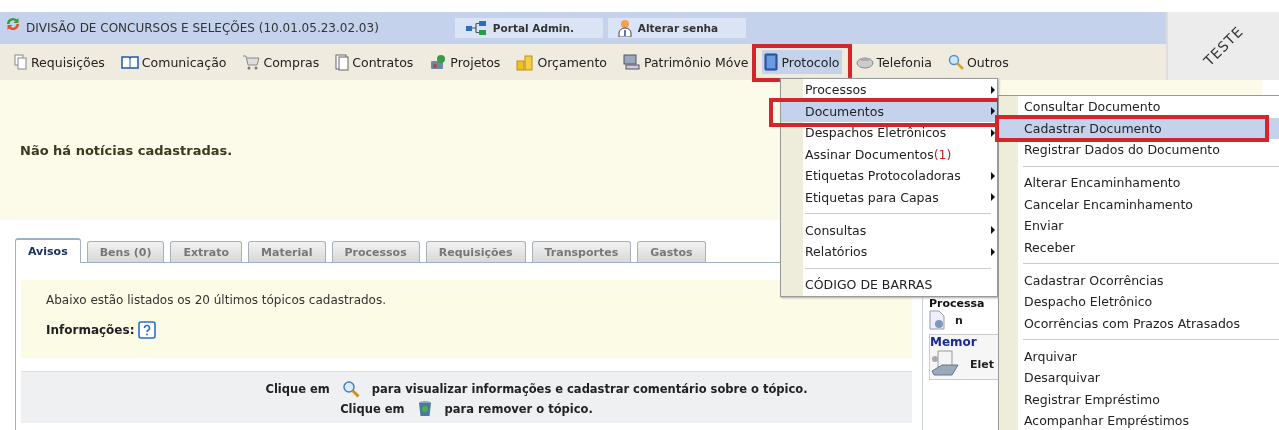  Describe the element at coordinates (624, 28) in the screenshot. I see `user-icon` at that location.